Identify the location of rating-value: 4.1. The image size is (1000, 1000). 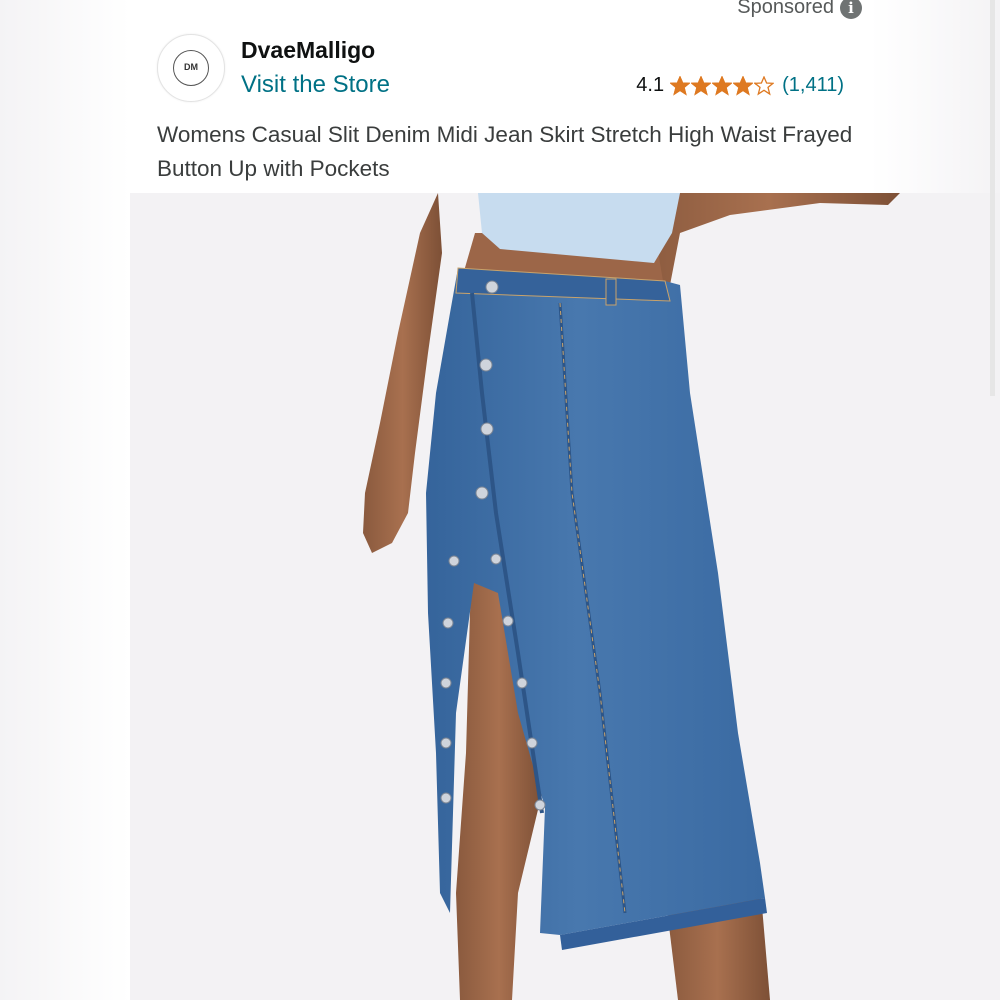
(650, 85).